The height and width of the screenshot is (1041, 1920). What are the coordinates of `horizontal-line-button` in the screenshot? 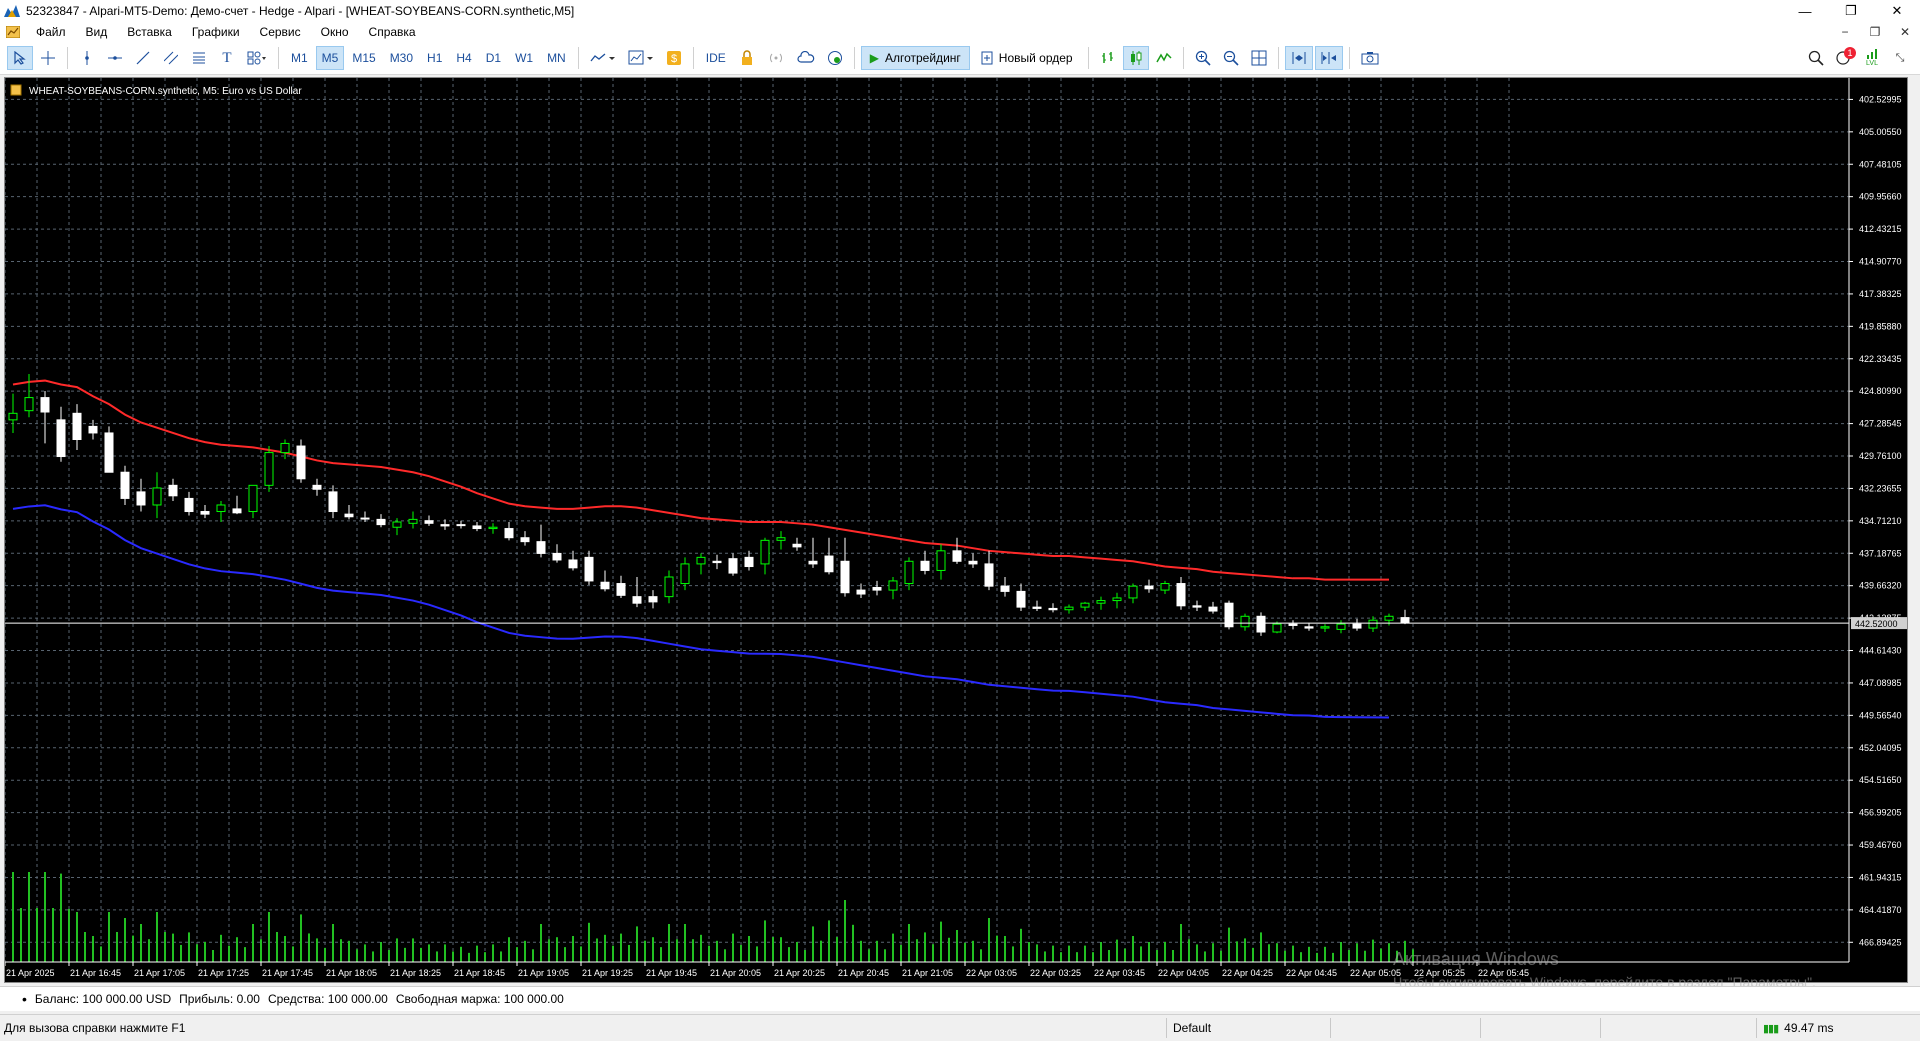 It's located at (115, 58).